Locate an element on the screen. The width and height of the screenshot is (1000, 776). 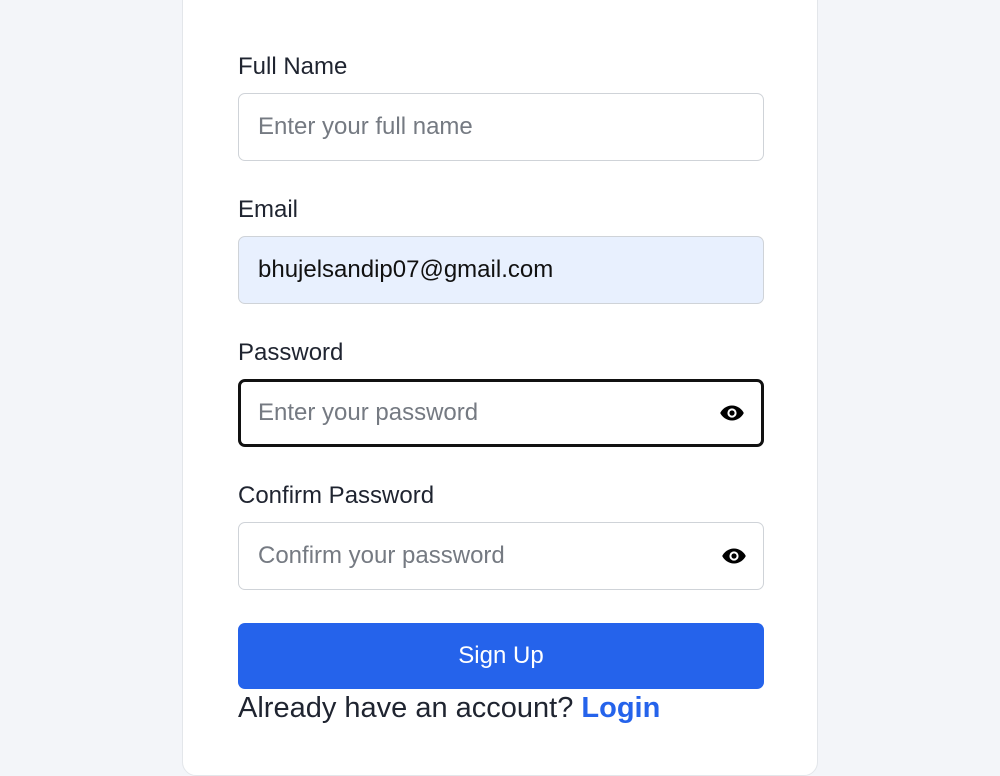
password-label: Password is located at coordinates (291, 352).